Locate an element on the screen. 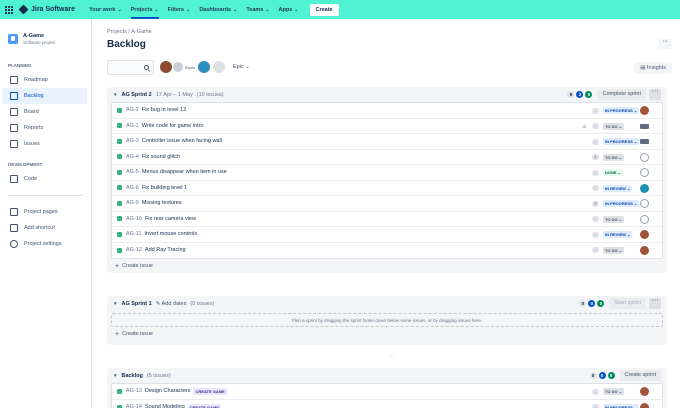  complete-sprint-button: Complete sprint is located at coordinates (621, 94).